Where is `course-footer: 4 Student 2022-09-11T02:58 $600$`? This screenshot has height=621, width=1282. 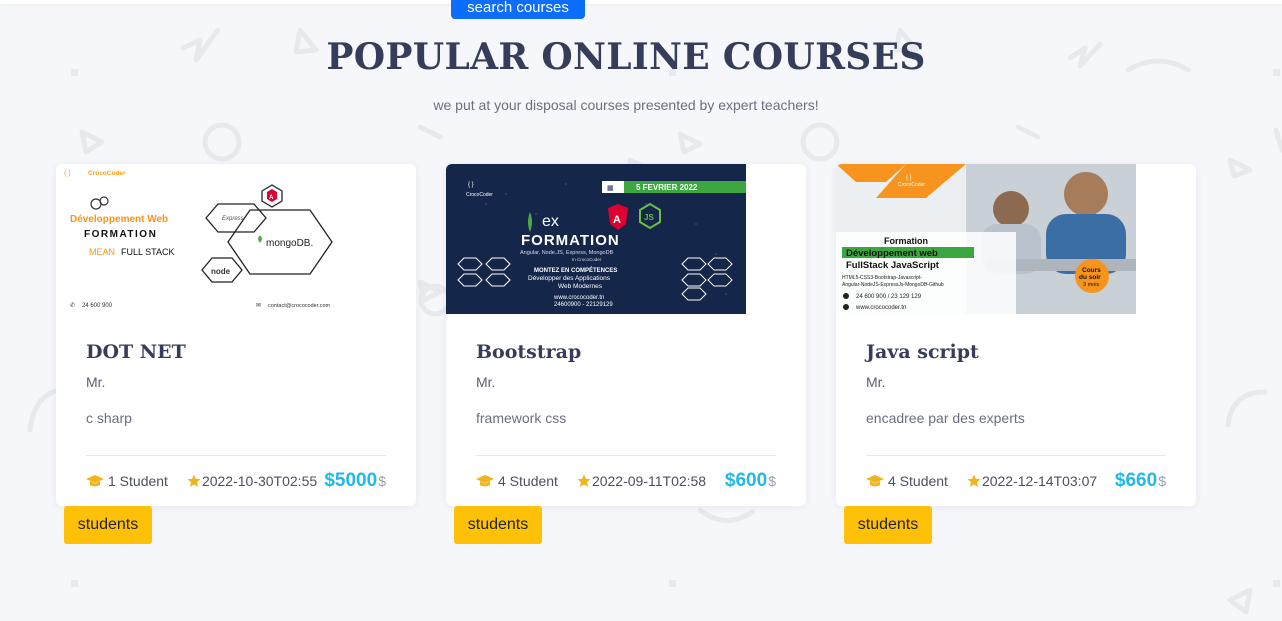
course-footer: 4 Student 2022-09-11T02:58 $600$ is located at coordinates (626, 481).